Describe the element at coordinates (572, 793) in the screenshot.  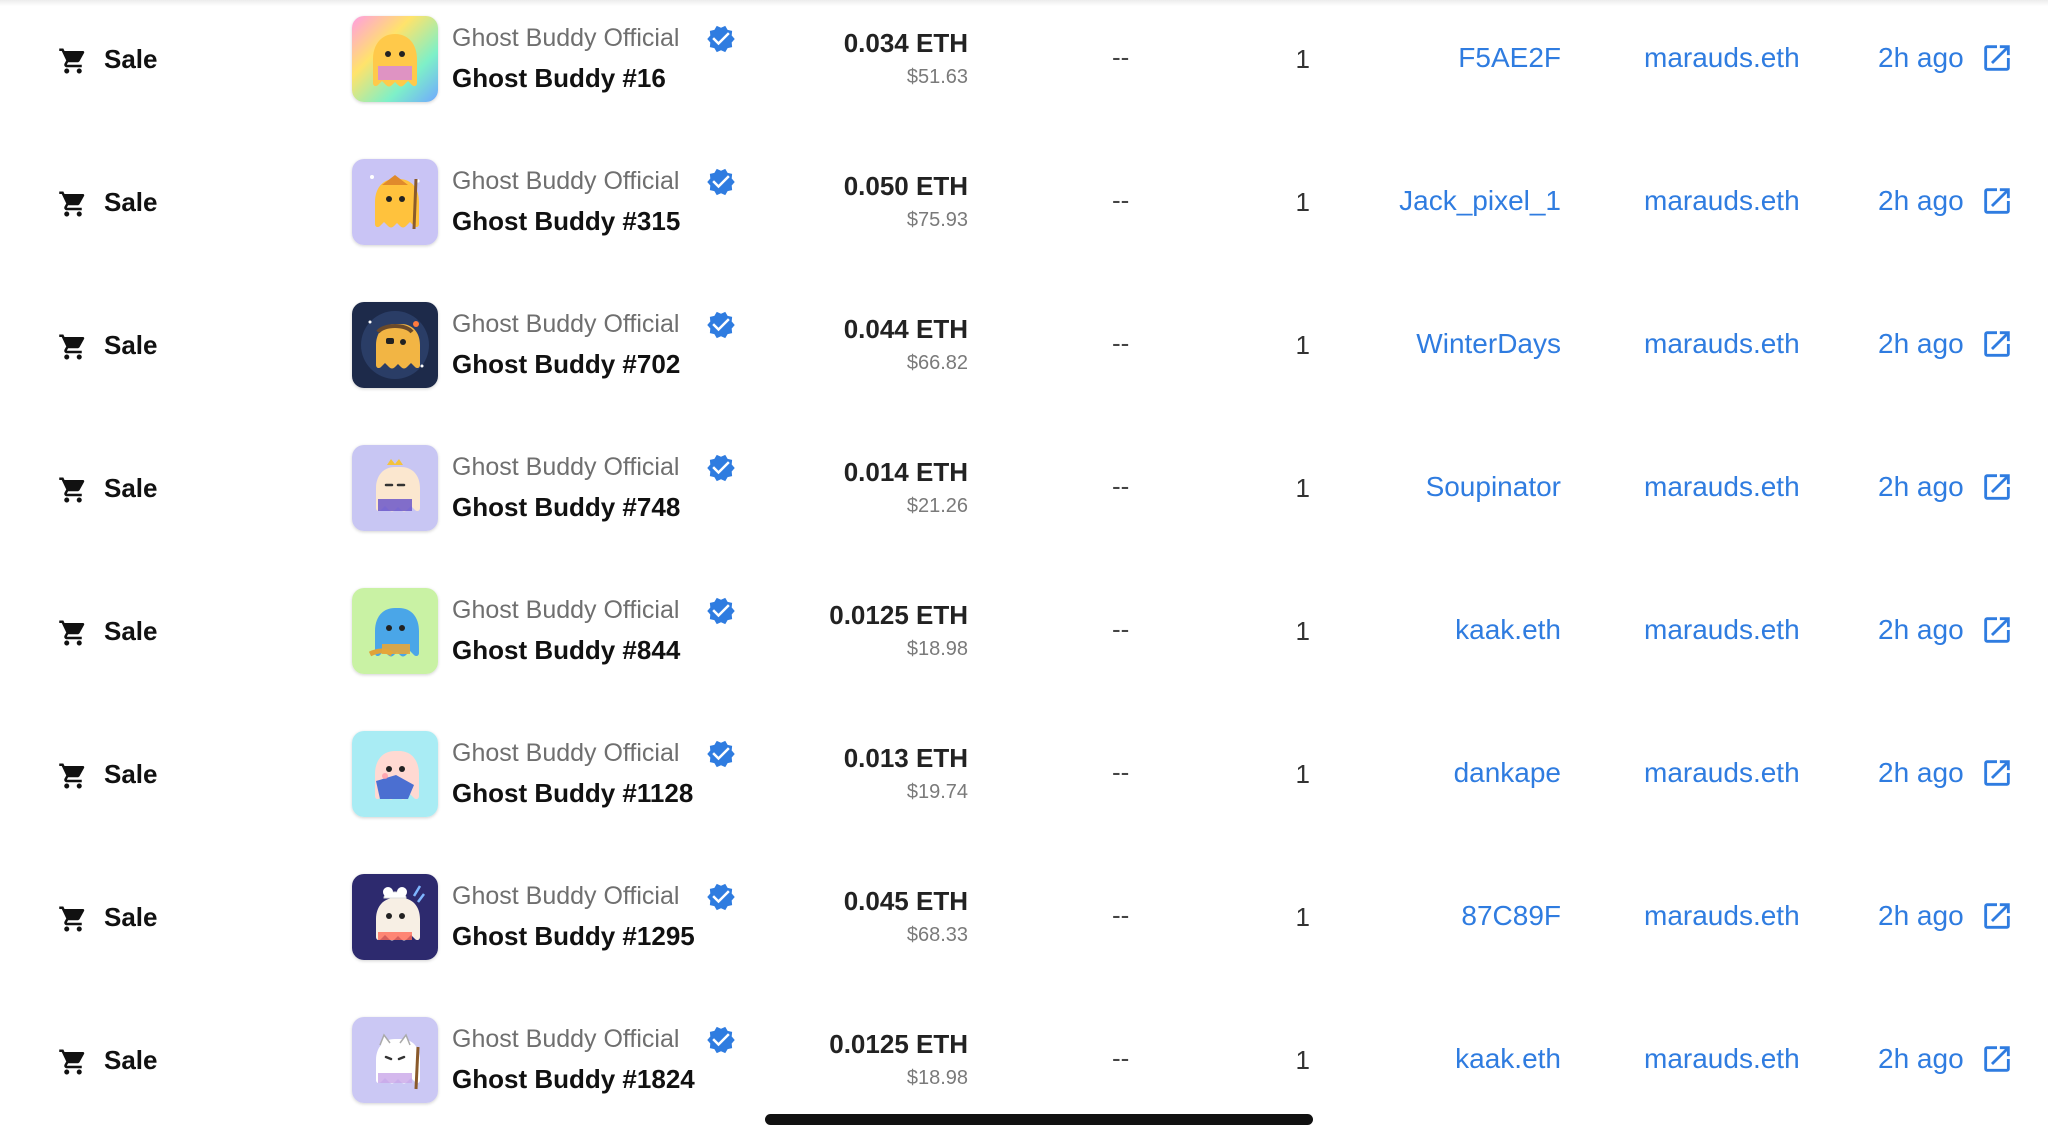
I see `item-name: Ghost Buddy #1128` at that location.